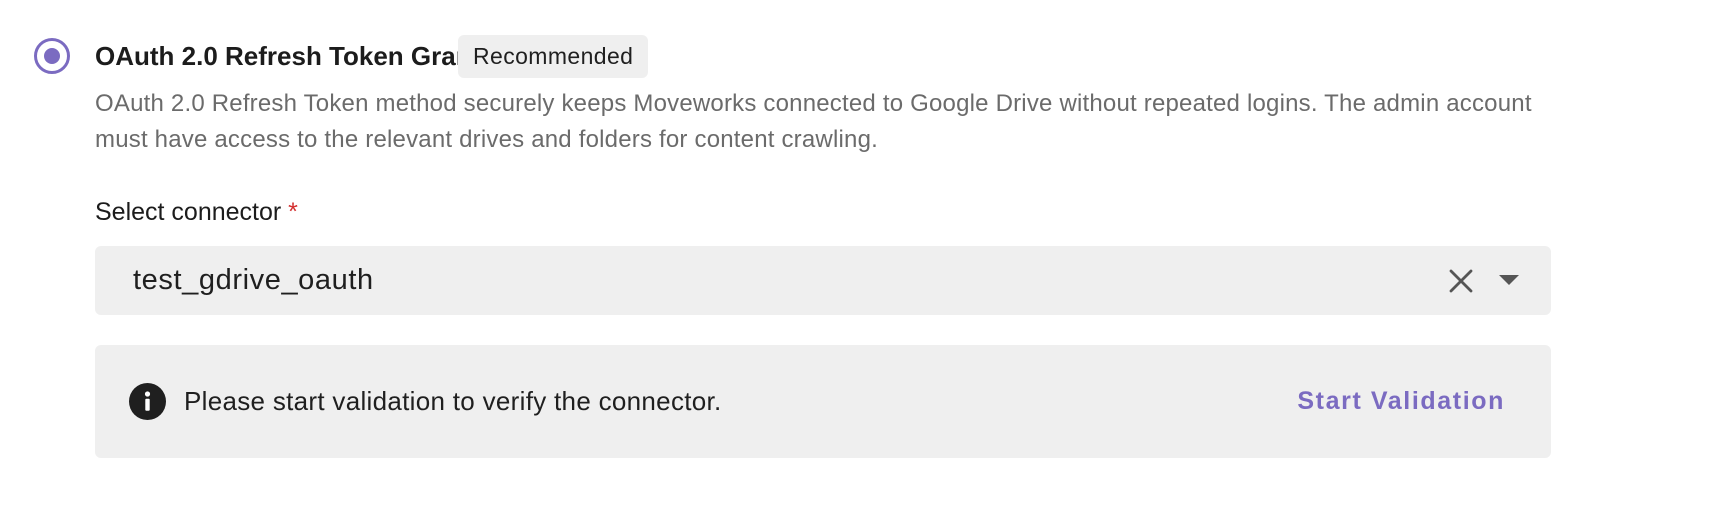 The height and width of the screenshot is (532, 1722). Describe the element at coordinates (253, 280) in the screenshot. I see `connector-select-value: test_gdrive_oauth` at that location.